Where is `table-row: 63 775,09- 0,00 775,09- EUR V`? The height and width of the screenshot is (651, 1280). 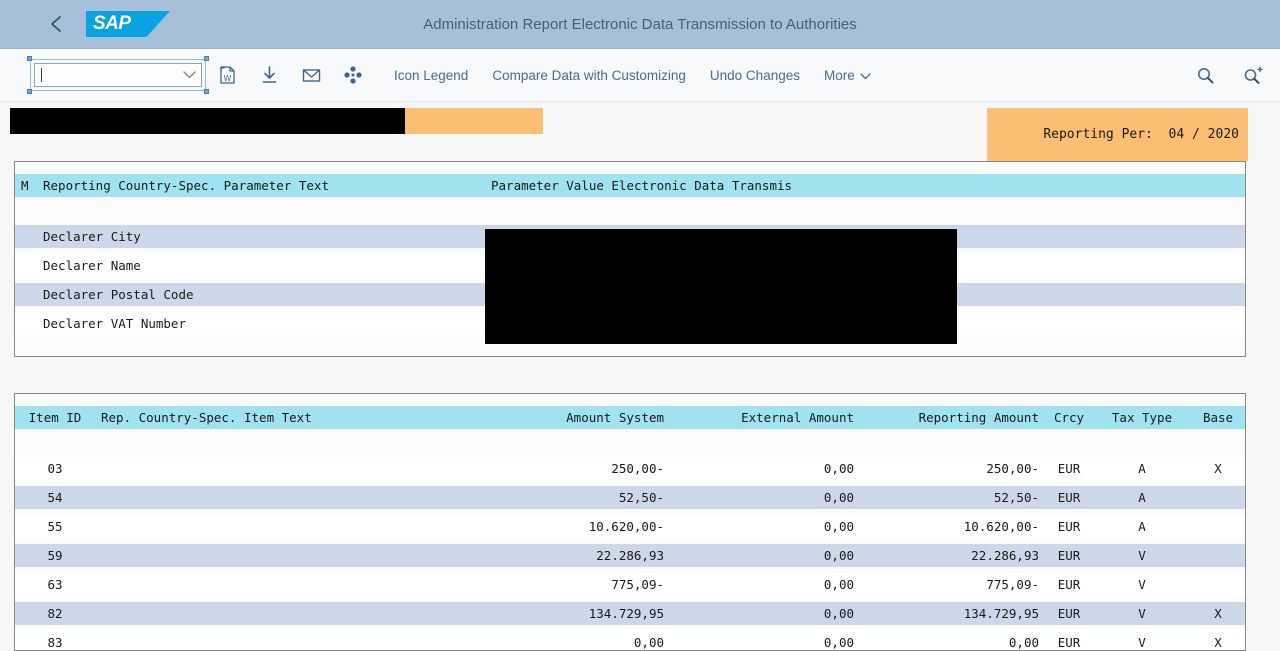
table-row: 63 775,09- 0,00 775,09- EUR V is located at coordinates (630, 584).